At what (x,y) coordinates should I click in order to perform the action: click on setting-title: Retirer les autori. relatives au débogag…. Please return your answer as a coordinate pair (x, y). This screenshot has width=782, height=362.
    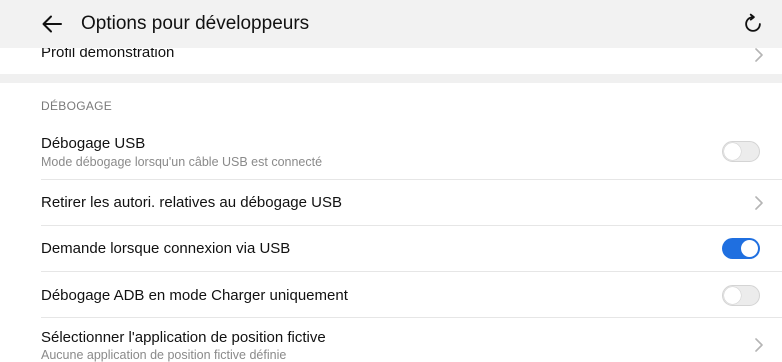
    Looking at the image, I should click on (191, 202).